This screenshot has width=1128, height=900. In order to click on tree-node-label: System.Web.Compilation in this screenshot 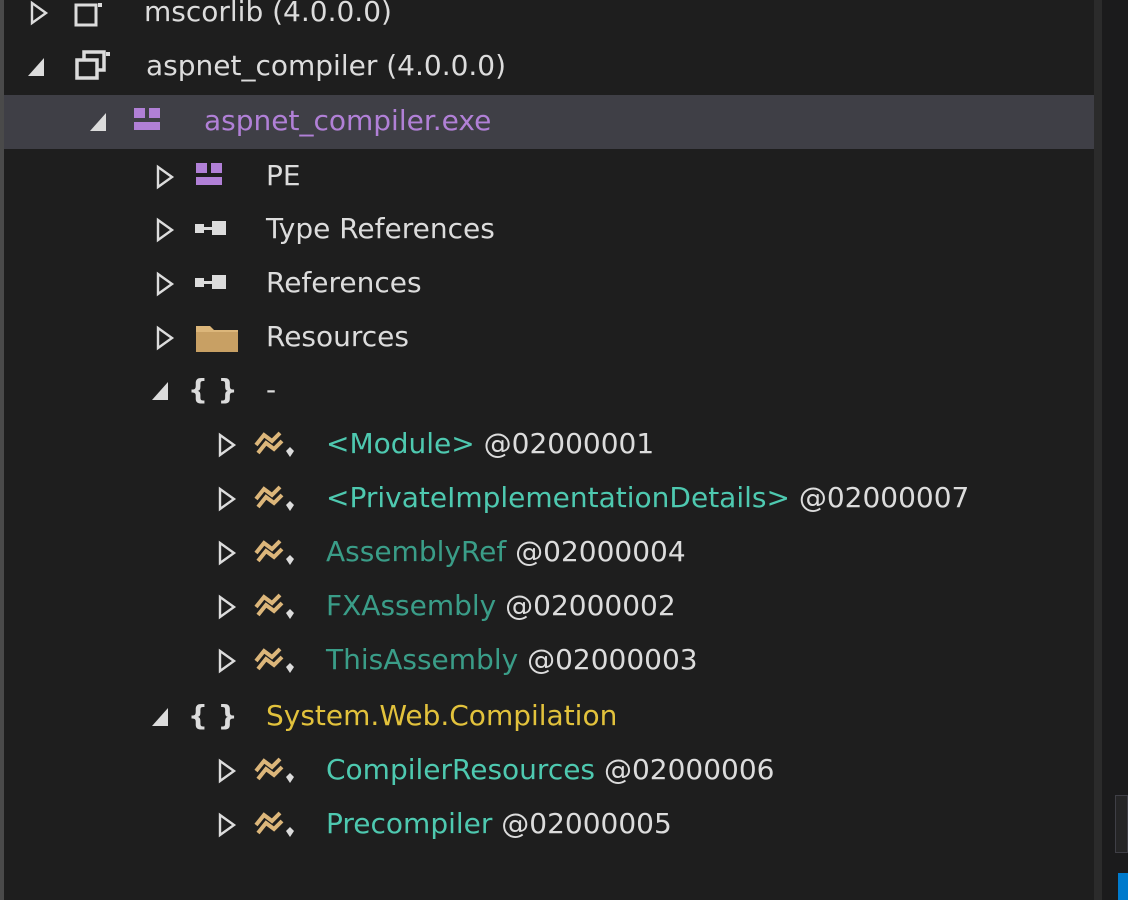, I will do `click(442, 715)`.